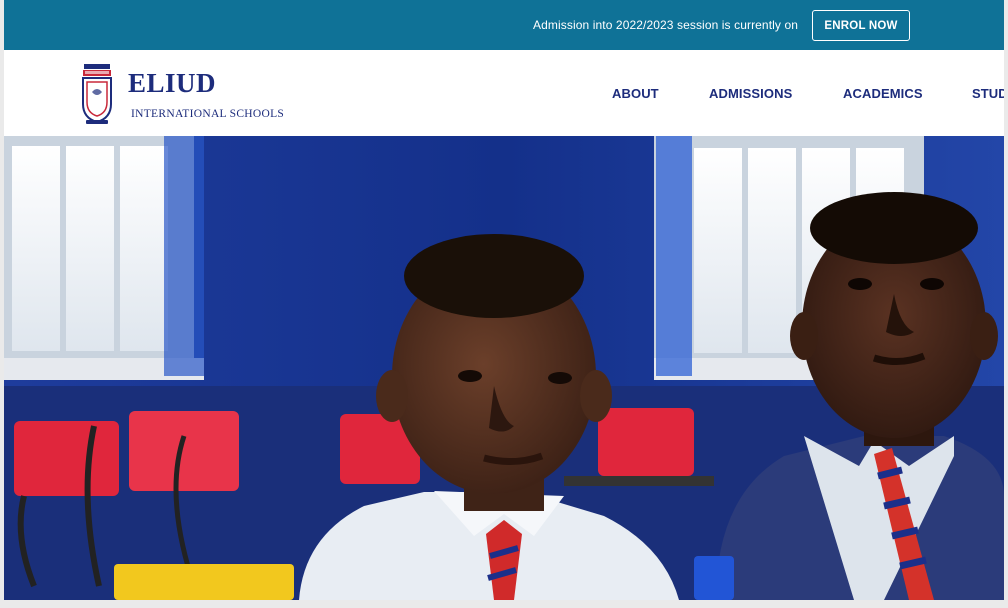 This screenshot has width=1008, height=608. What do you see at coordinates (635, 93) in the screenshot?
I see `nav-item-about: ABOUT` at bounding box center [635, 93].